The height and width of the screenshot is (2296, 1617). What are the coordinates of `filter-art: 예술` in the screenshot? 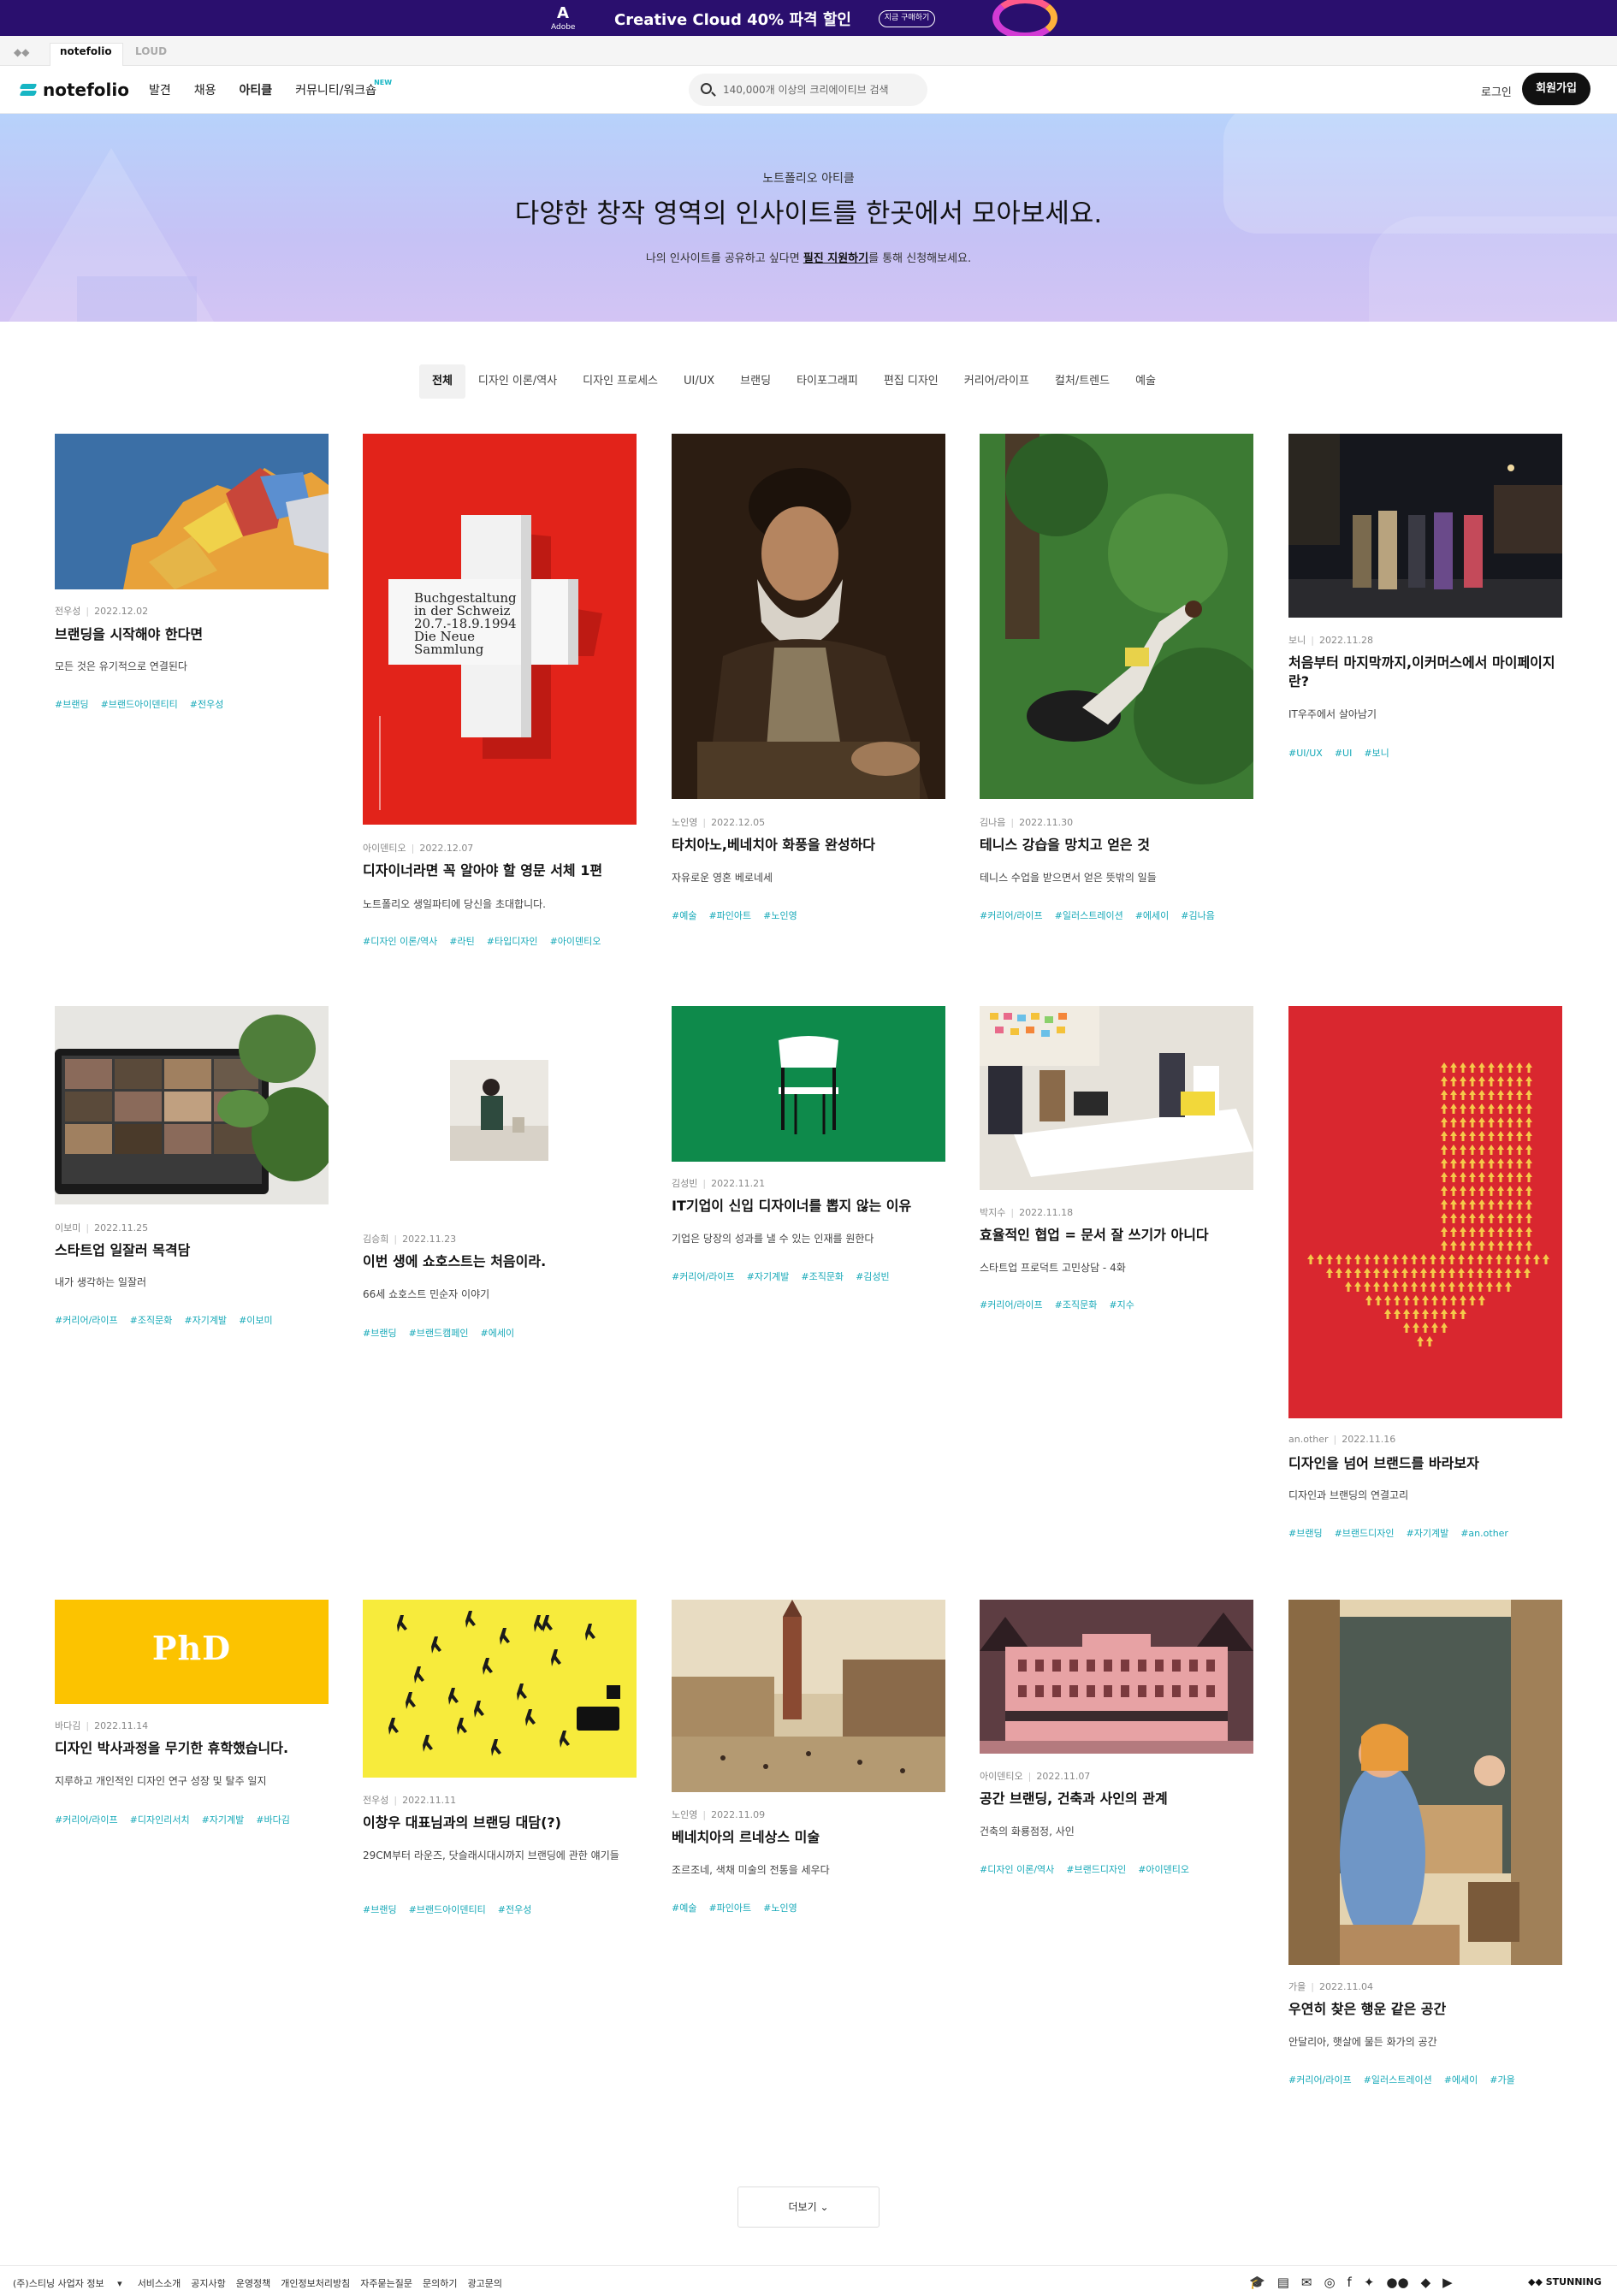 It's located at (1145, 381).